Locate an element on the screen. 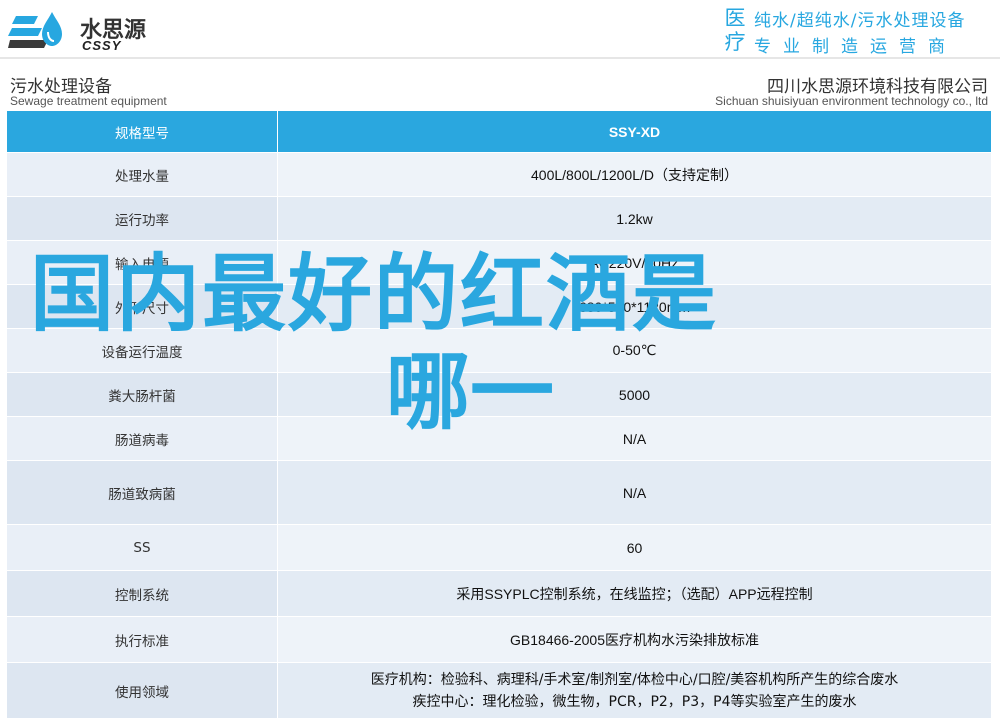 Image resolution: width=1000 pixels, height=718 pixels. table-header-row: 规格型号 SSY-XD is located at coordinates (499, 131).